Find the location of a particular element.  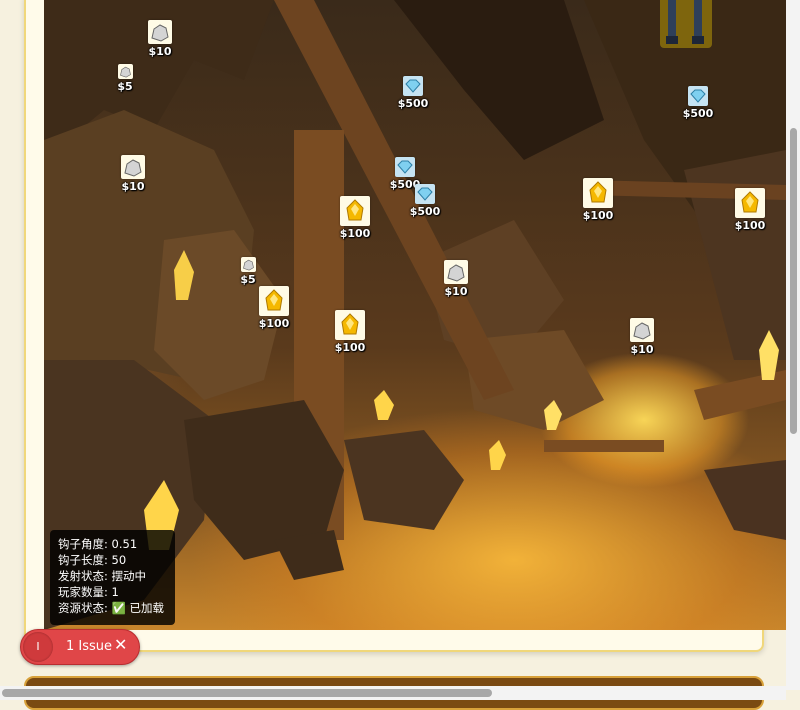

issue-avatar: I is located at coordinates (38, 647).